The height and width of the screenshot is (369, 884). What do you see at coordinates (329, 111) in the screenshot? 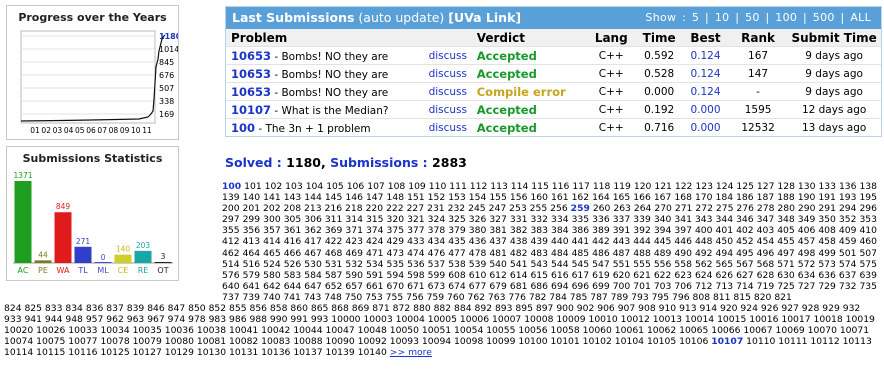
I see `problem-title-link: - What is the Median?` at bounding box center [329, 111].